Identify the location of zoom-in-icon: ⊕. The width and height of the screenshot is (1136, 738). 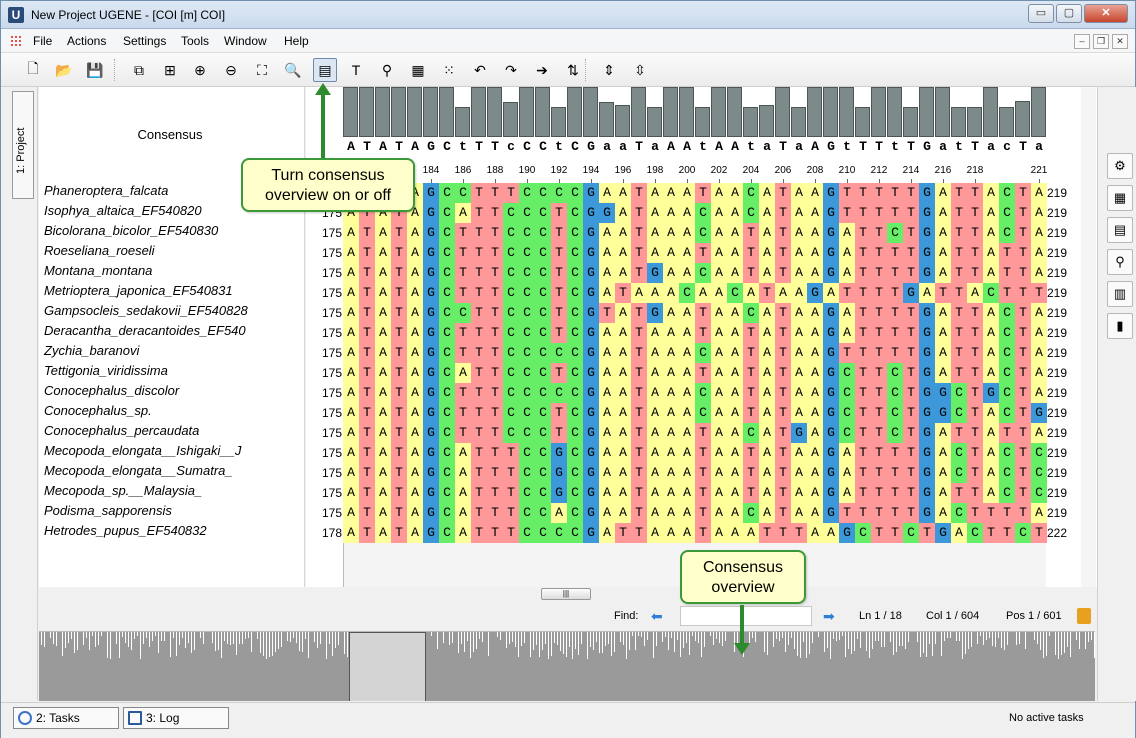
(200, 70).